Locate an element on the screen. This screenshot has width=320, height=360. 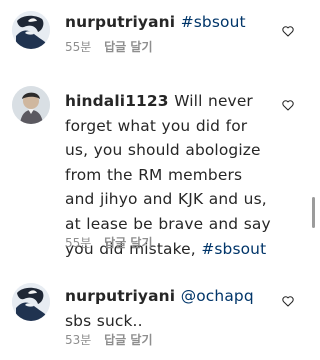
comment-mention: @ochapq is located at coordinates (217, 296).